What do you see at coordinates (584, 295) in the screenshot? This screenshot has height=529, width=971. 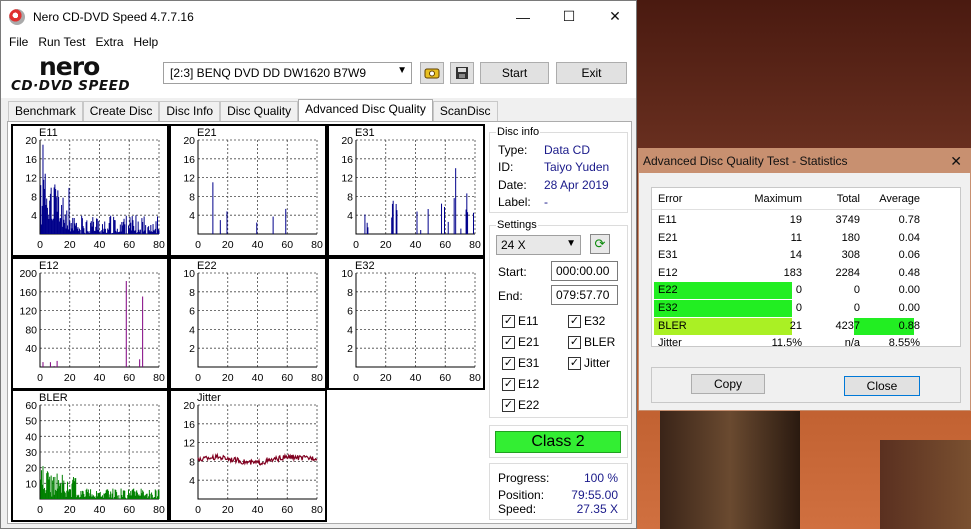 I see `end-field: 079:57.70` at bounding box center [584, 295].